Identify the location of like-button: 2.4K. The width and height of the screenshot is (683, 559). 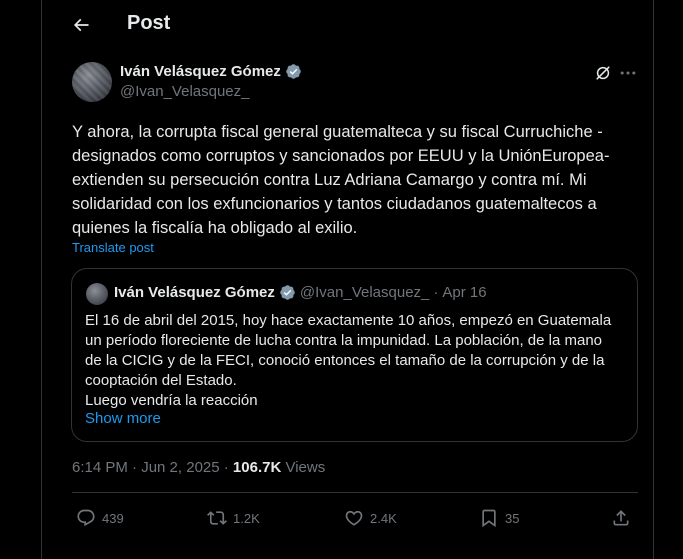
(370, 518).